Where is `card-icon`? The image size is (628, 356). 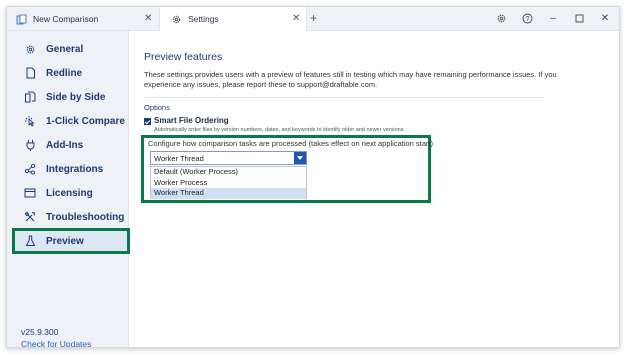
card-icon is located at coordinates (30, 193).